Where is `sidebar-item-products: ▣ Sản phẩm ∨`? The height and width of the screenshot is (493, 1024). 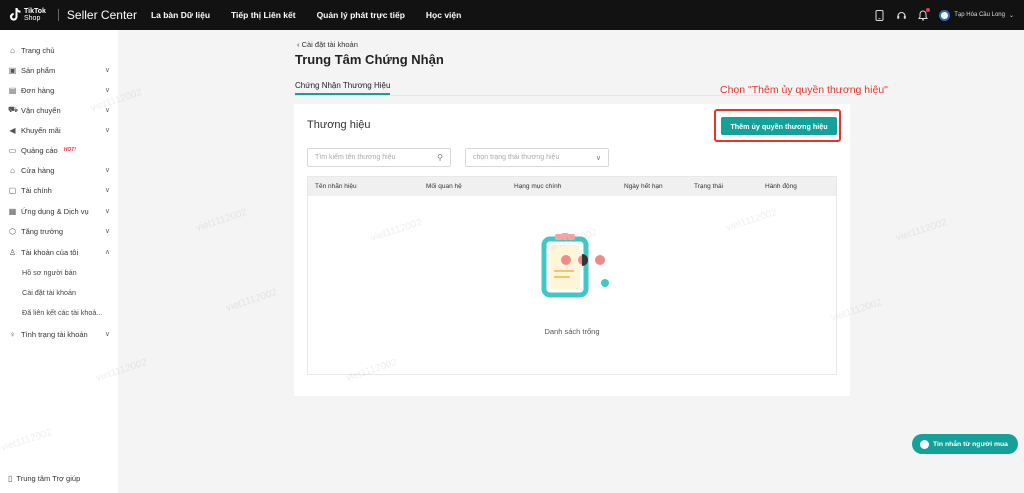
sidebar-item-products: ▣ Sản phẩm ∨ is located at coordinates (60, 70).